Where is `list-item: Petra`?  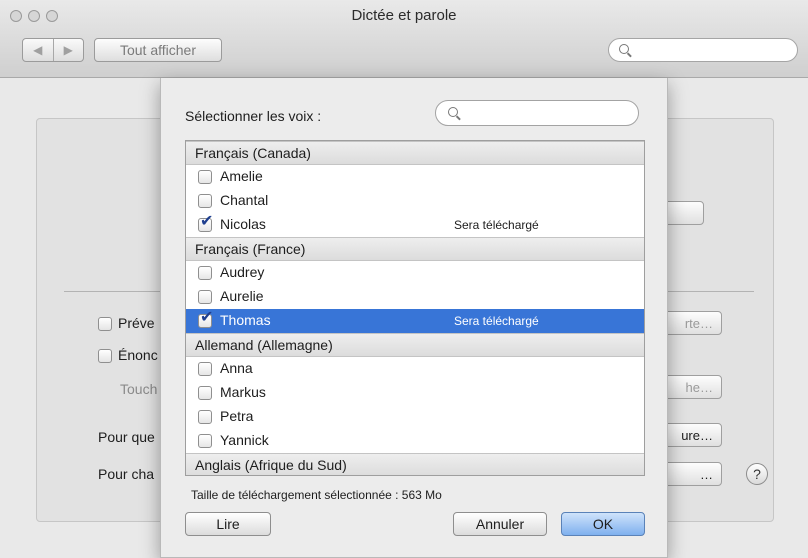 list-item: Petra is located at coordinates (415, 417).